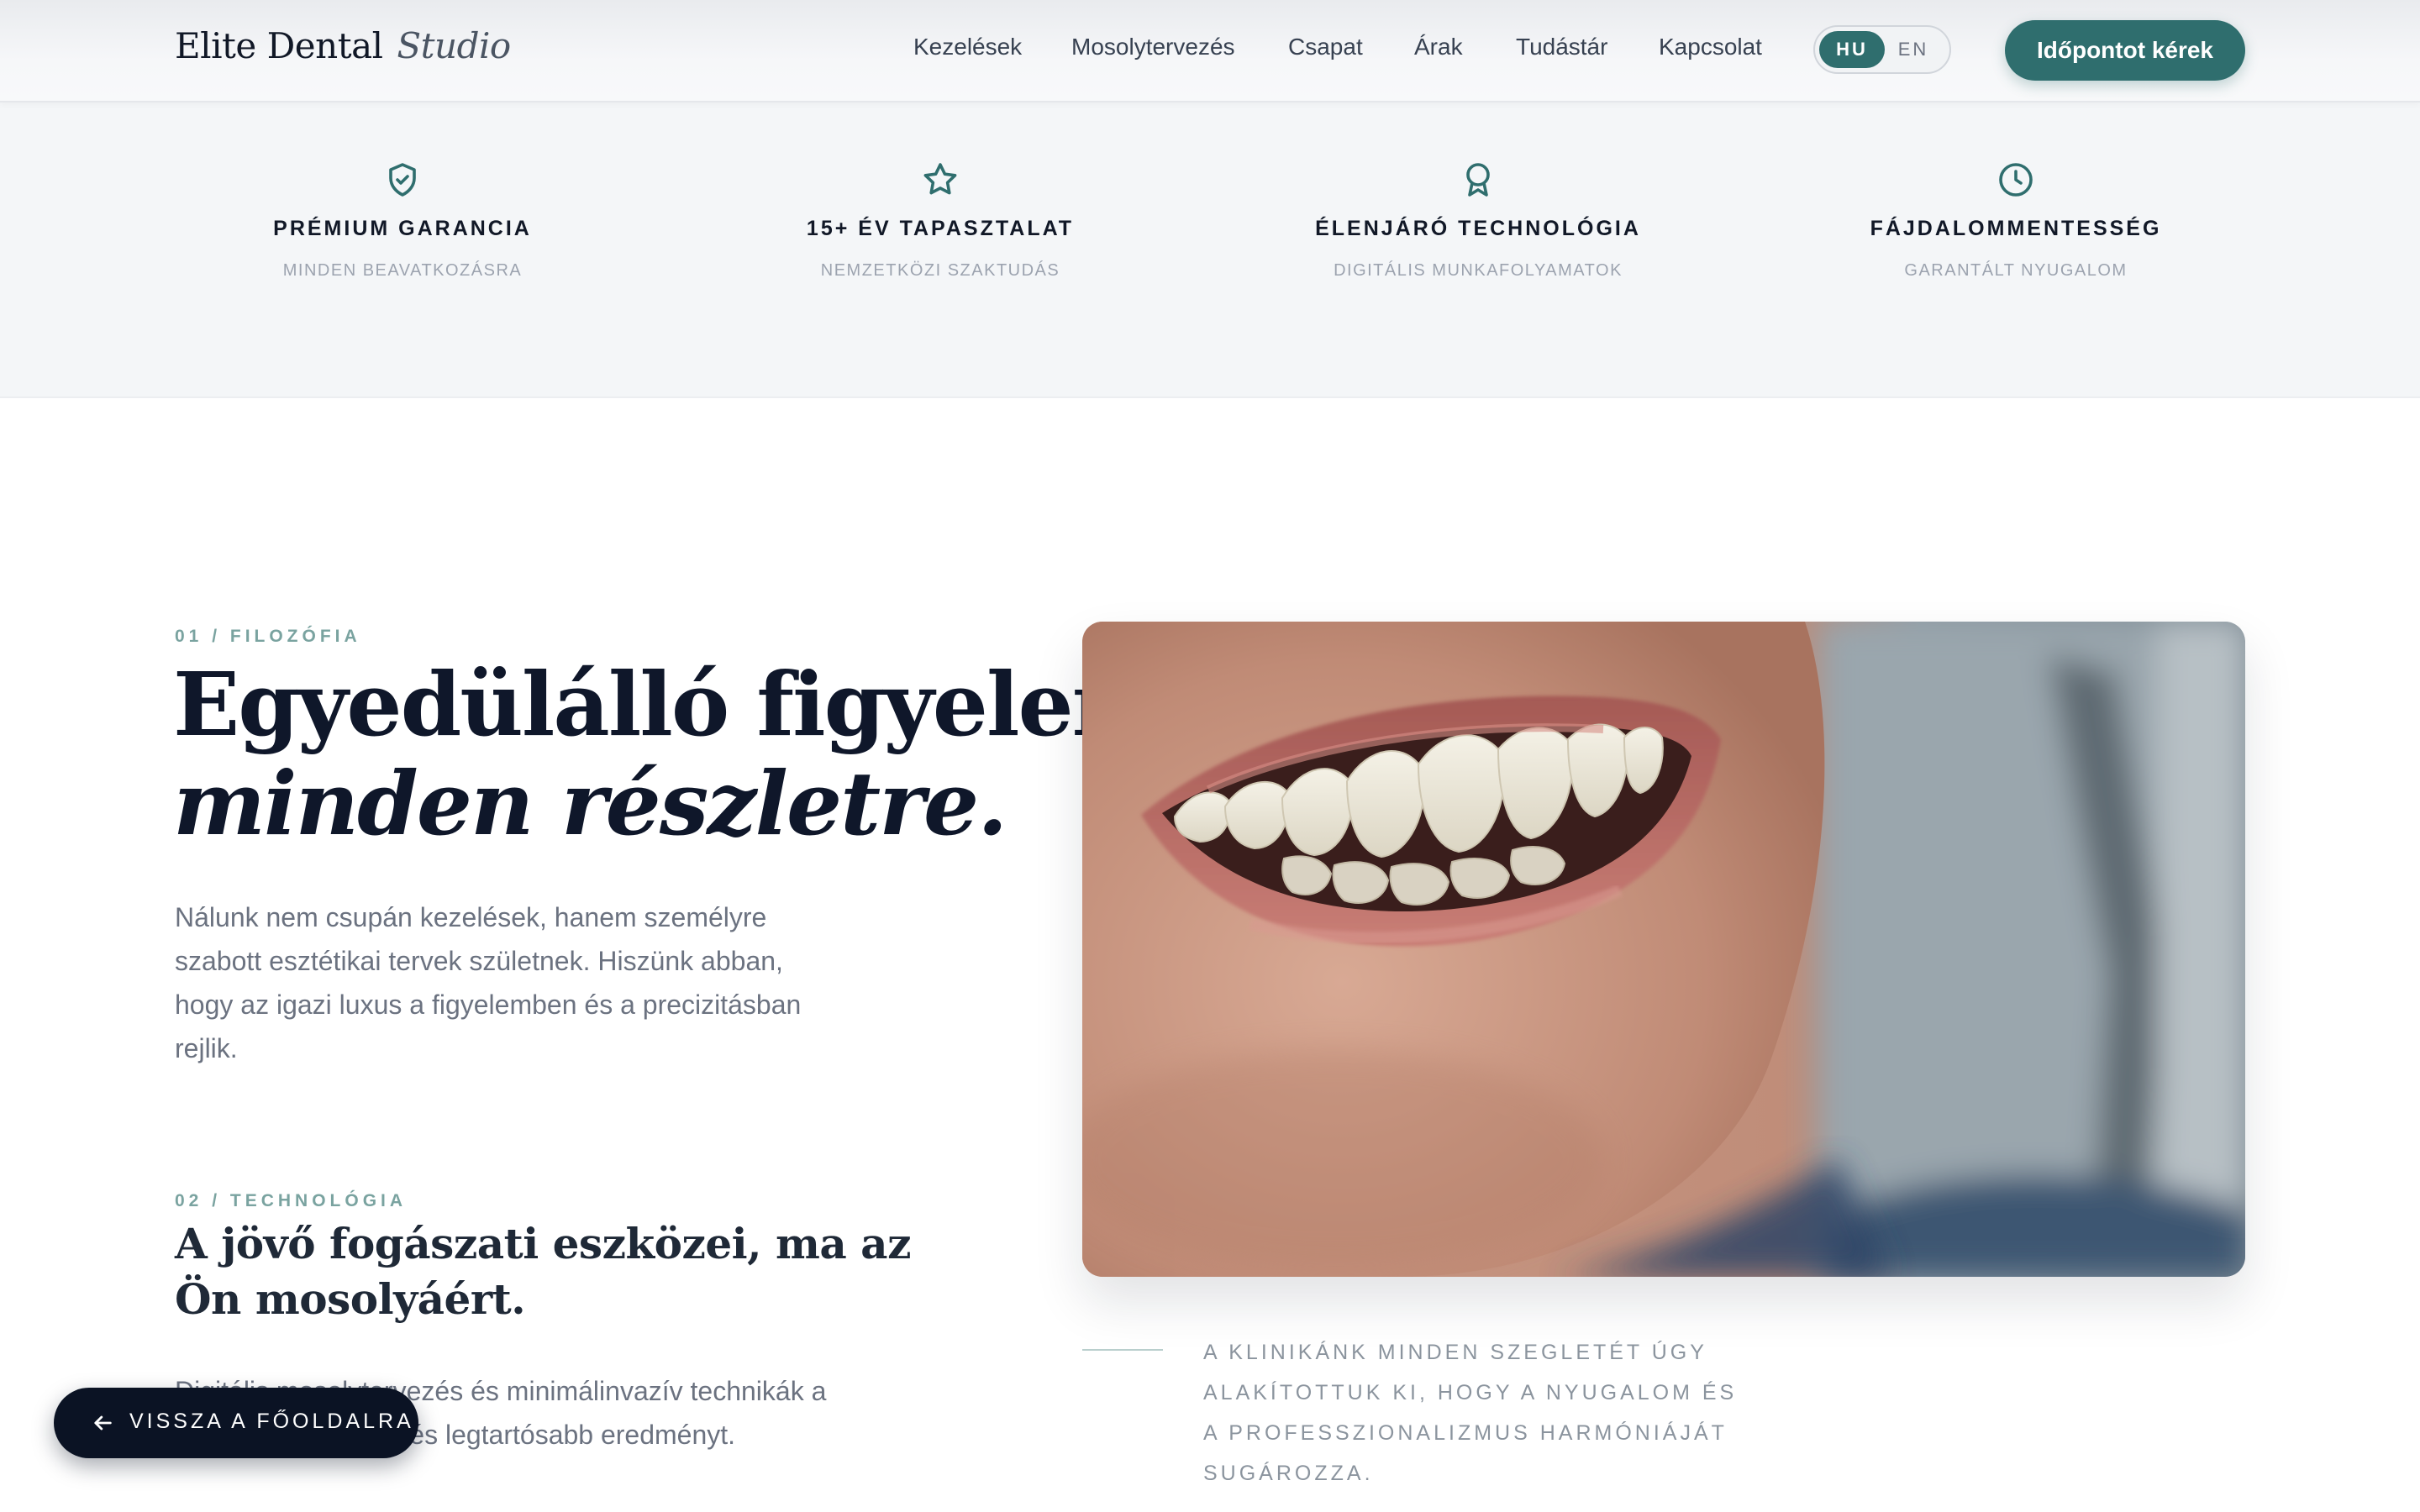 Image resolution: width=2420 pixels, height=1512 pixels. Describe the element at coordinates (279, 45) in the screenshot. I see `brand-name: Elite Dental` at that location.